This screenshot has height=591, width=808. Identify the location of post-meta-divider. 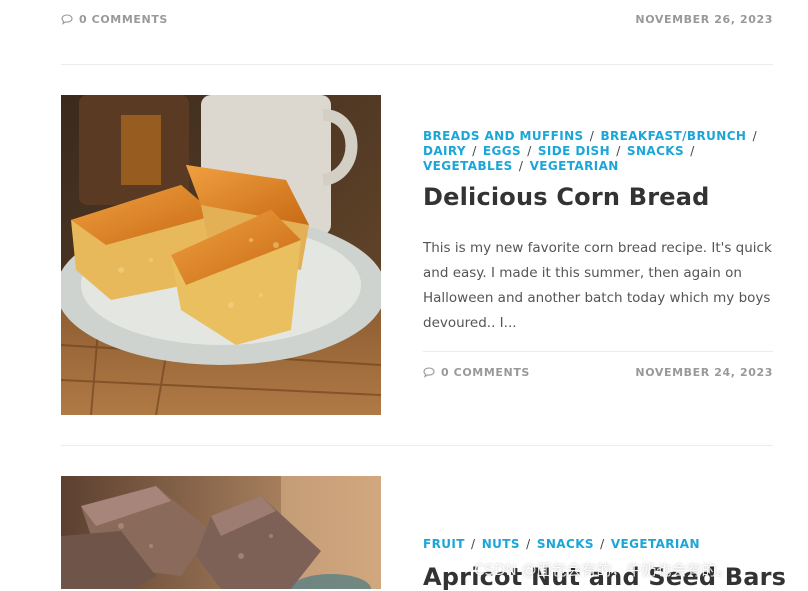
(598, 351).